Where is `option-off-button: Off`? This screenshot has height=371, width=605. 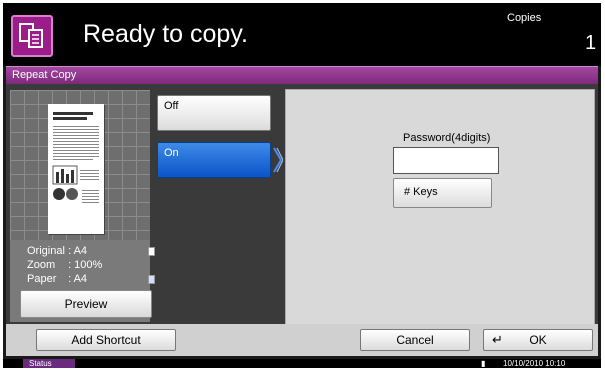
option-off-button: Off is located at coordinates (214, 113).